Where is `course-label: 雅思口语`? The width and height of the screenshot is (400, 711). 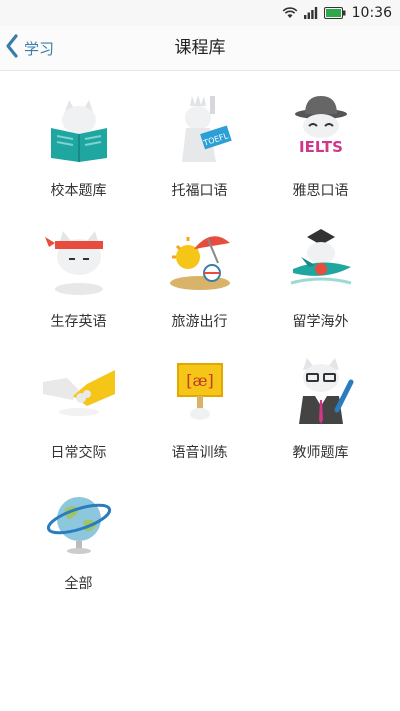 course-label: 雅思口语 is located at coordinates (320, 191).